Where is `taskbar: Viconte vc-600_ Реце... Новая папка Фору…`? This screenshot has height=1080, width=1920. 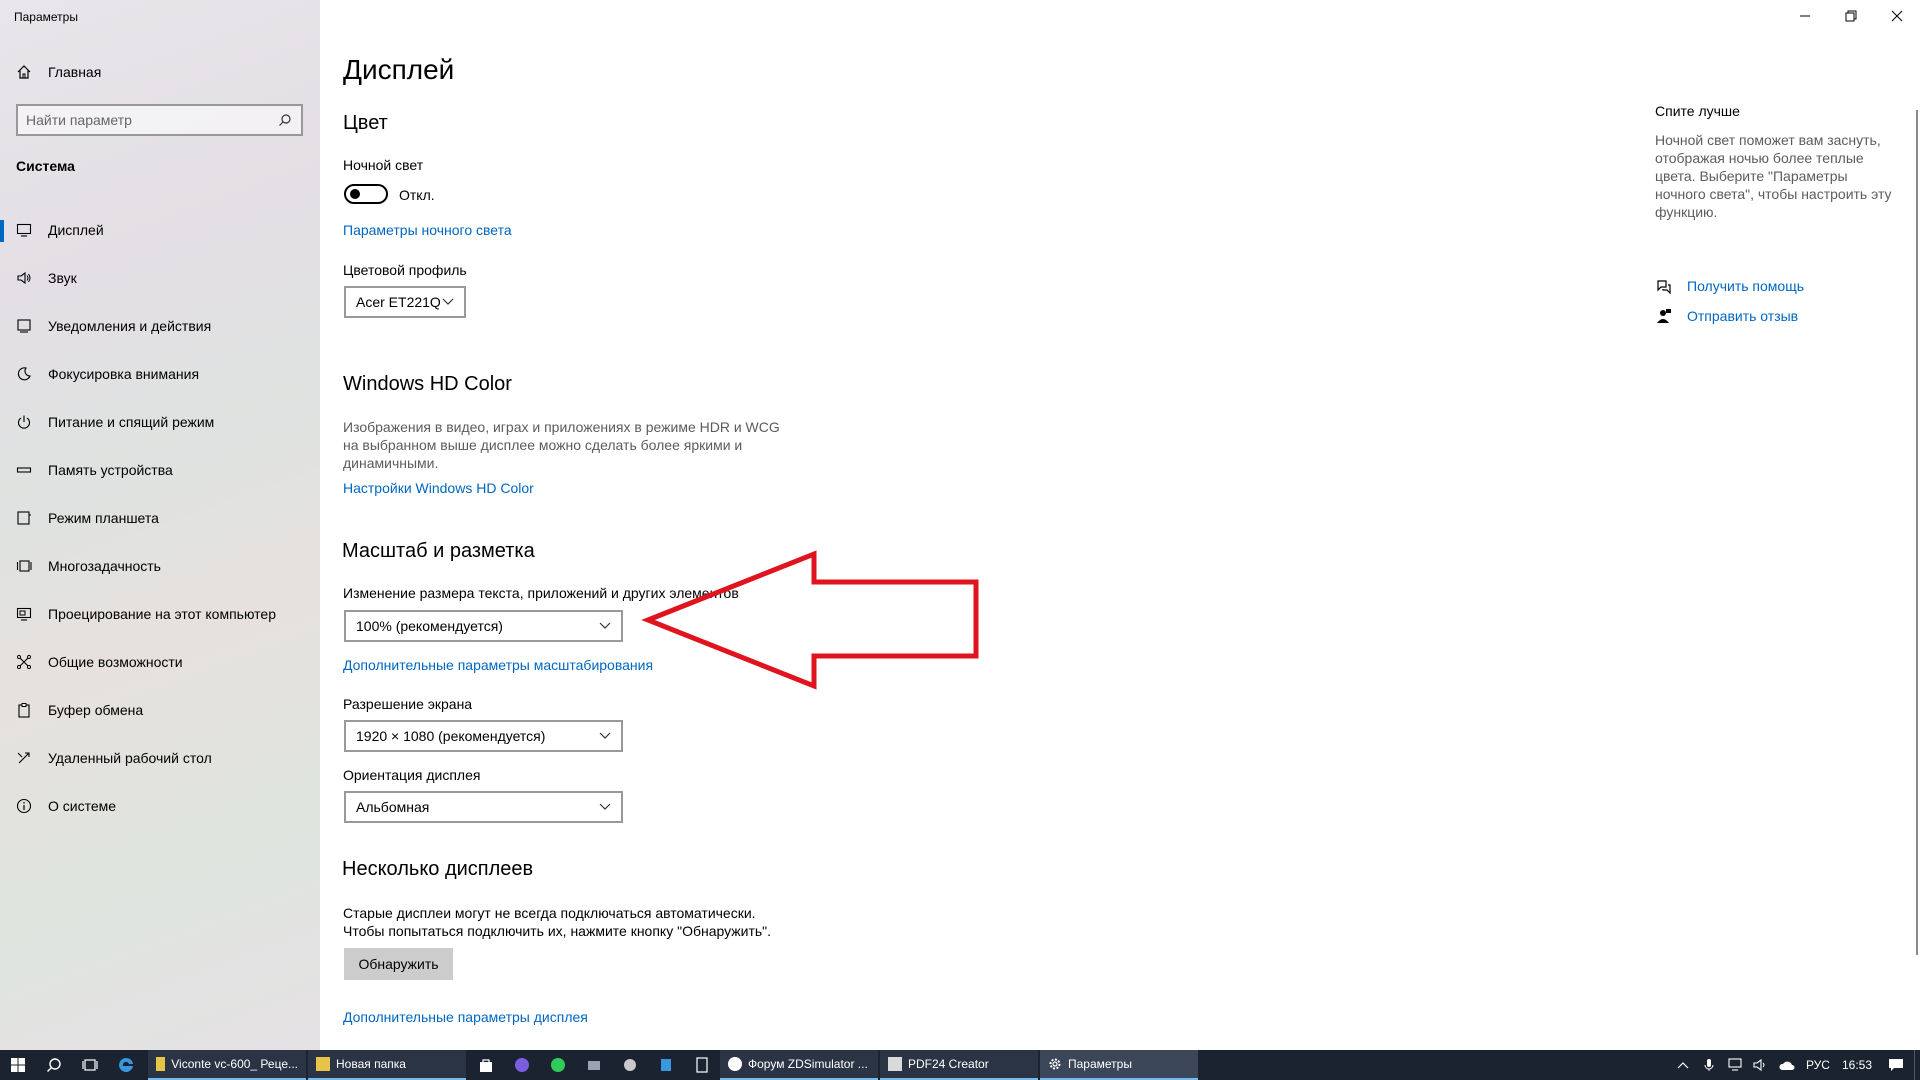 taskbar: Viconte vc-600_ Реце... Новая папка Фору… is located at coordinates (960, 1065).